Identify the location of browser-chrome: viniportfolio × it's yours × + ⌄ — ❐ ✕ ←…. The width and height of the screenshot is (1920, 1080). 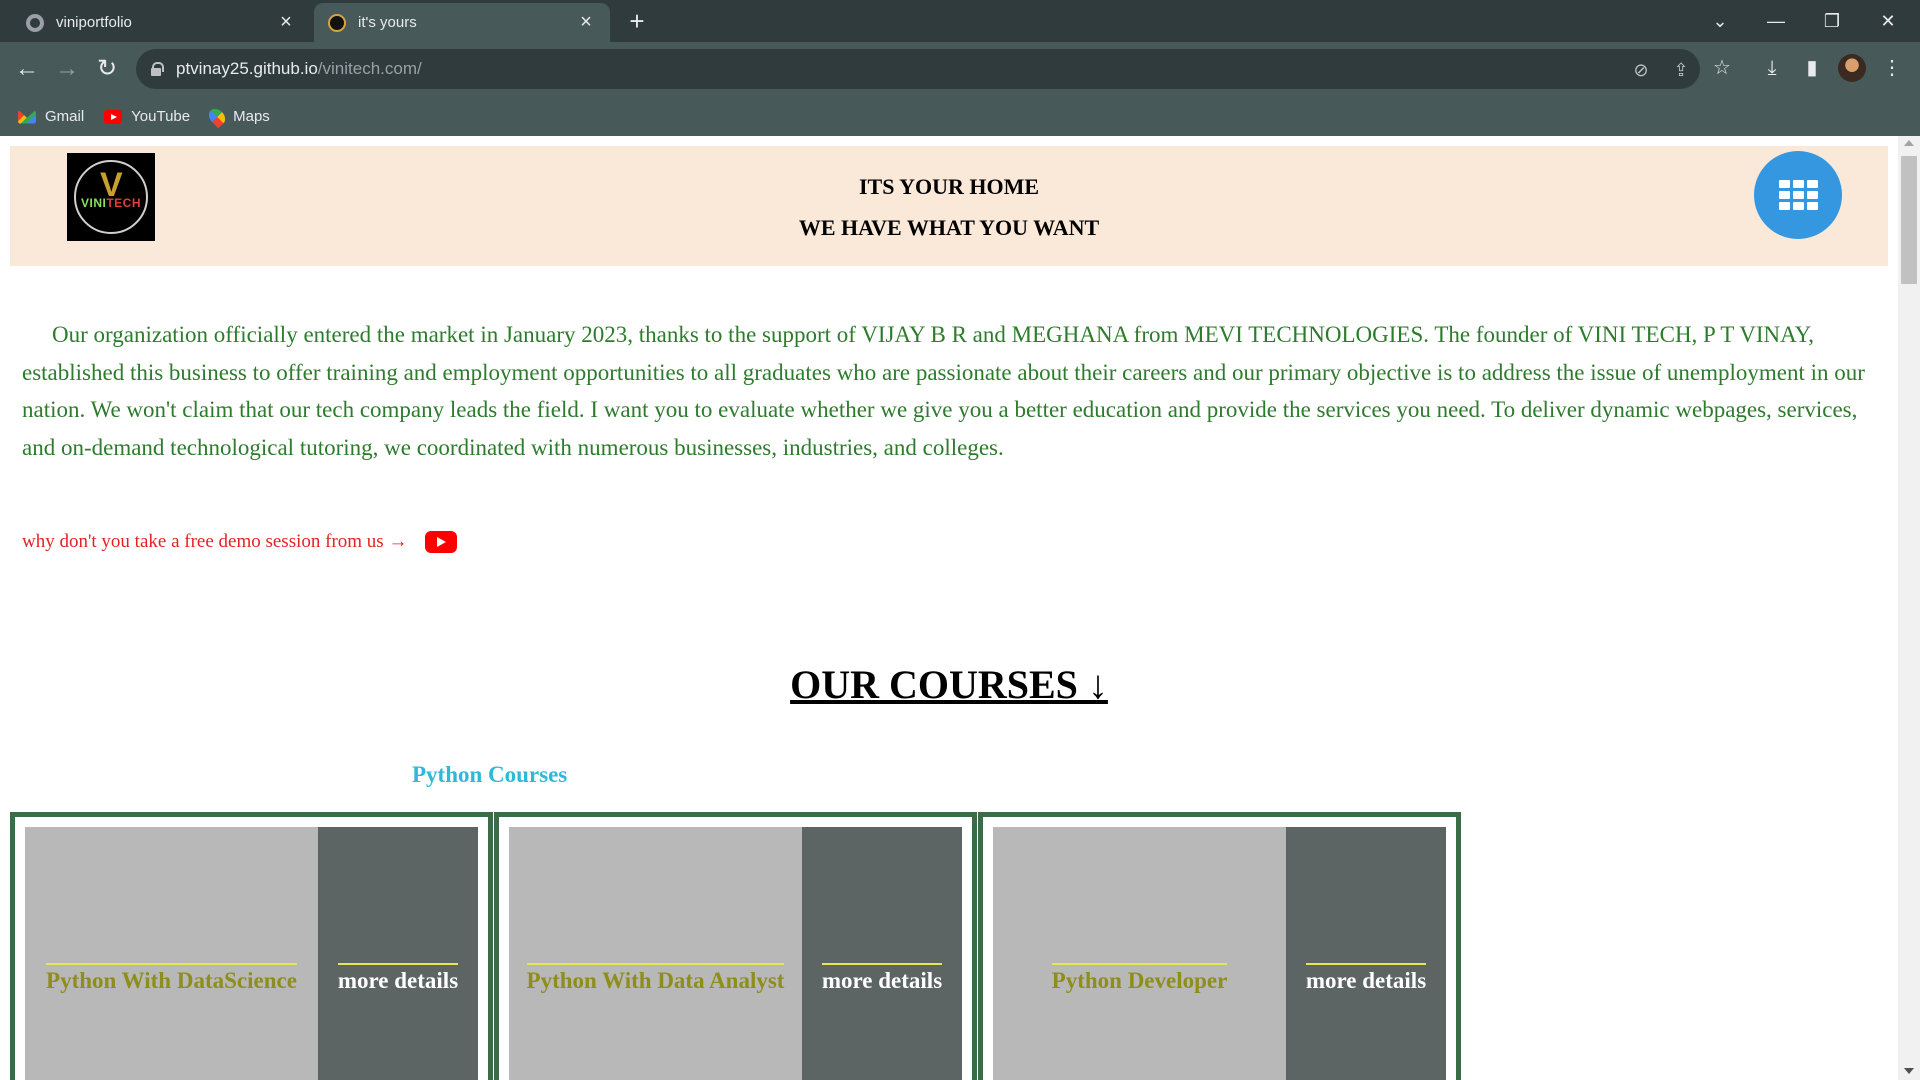
(960, 68).